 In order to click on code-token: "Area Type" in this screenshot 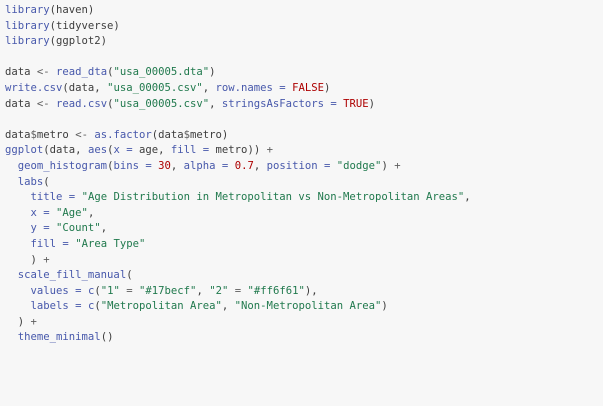, I will do `click(110, 243)`.